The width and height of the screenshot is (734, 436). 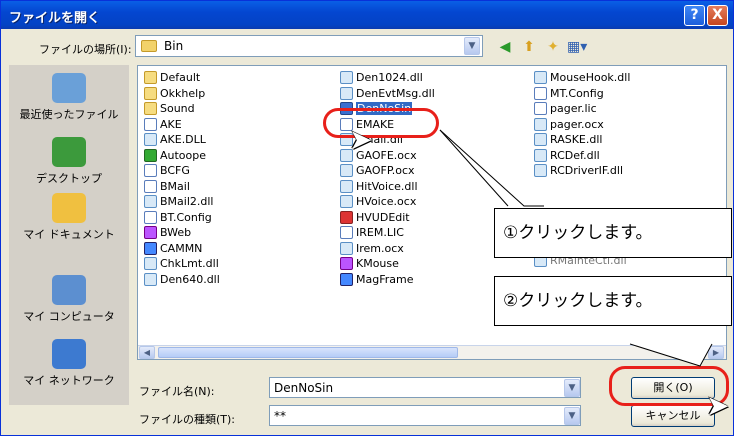 I want to click on callout-step1: ①クリックします。, so click(x=613, y=233).